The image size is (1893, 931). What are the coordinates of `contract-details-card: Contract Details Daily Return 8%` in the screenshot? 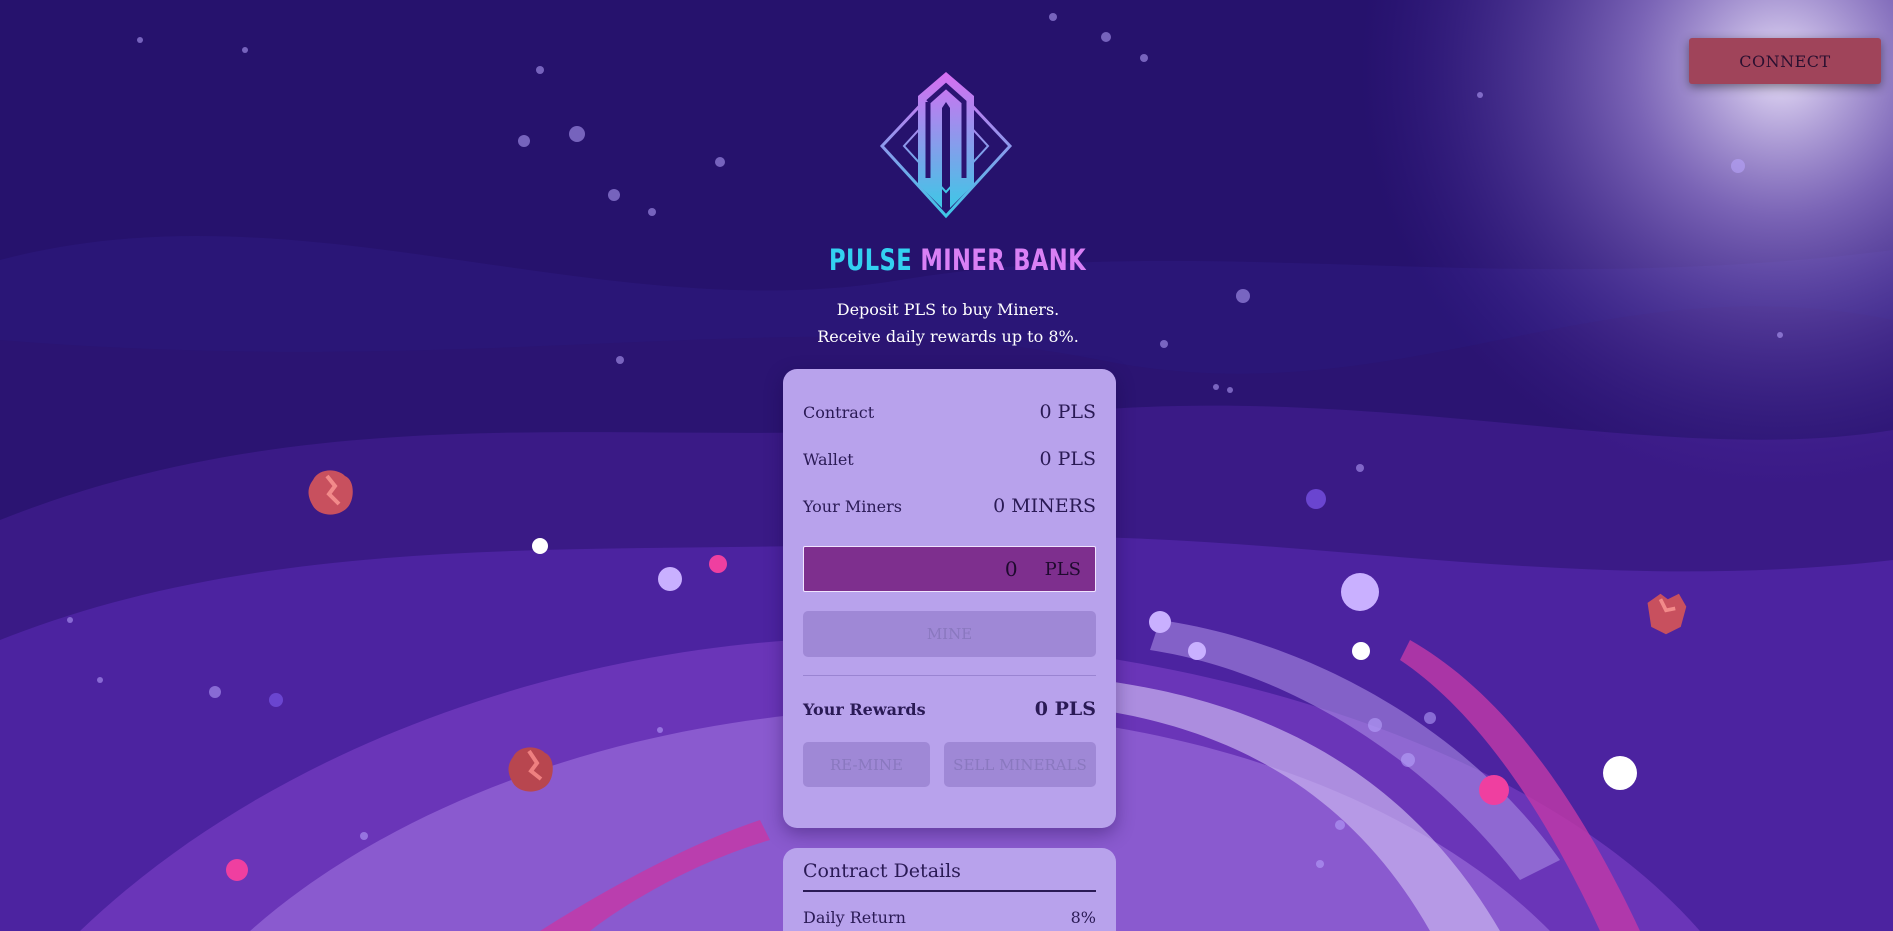 It's located at (949, 889).